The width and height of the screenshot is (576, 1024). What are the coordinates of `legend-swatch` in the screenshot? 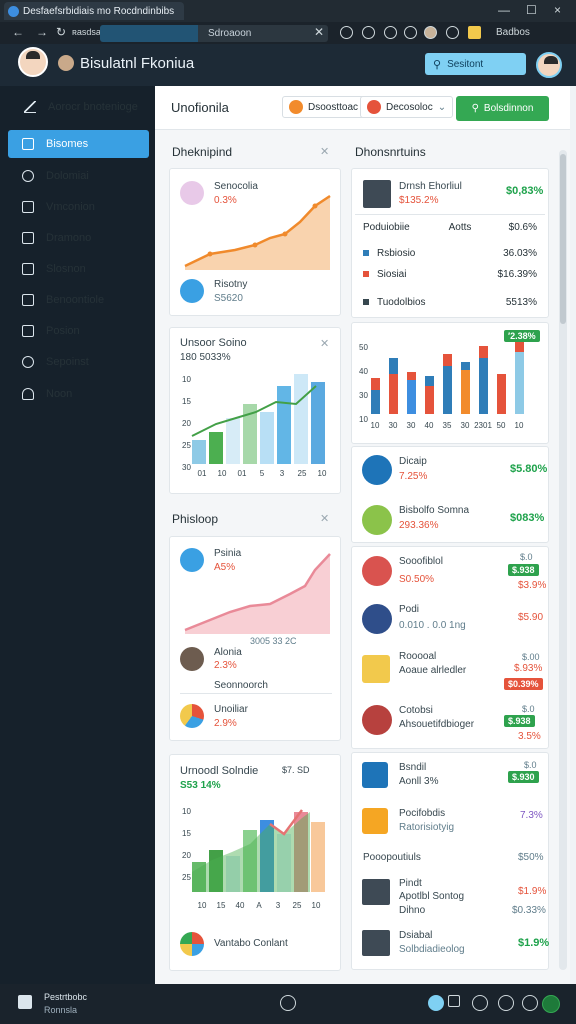 It's located at (366, 274).